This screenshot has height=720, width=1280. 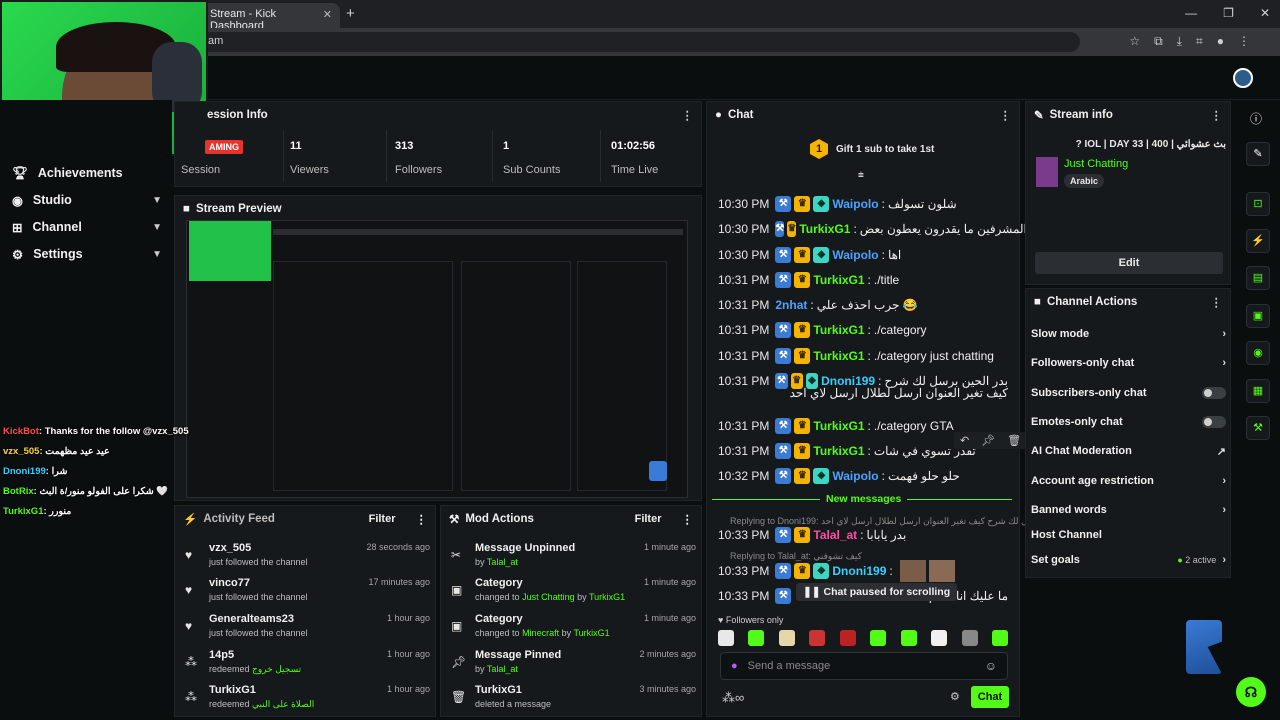 I want to click on chat-message: 10:31 PM ⚒ ♛ TurkixG1: ./category, so click(x=863, y=330).